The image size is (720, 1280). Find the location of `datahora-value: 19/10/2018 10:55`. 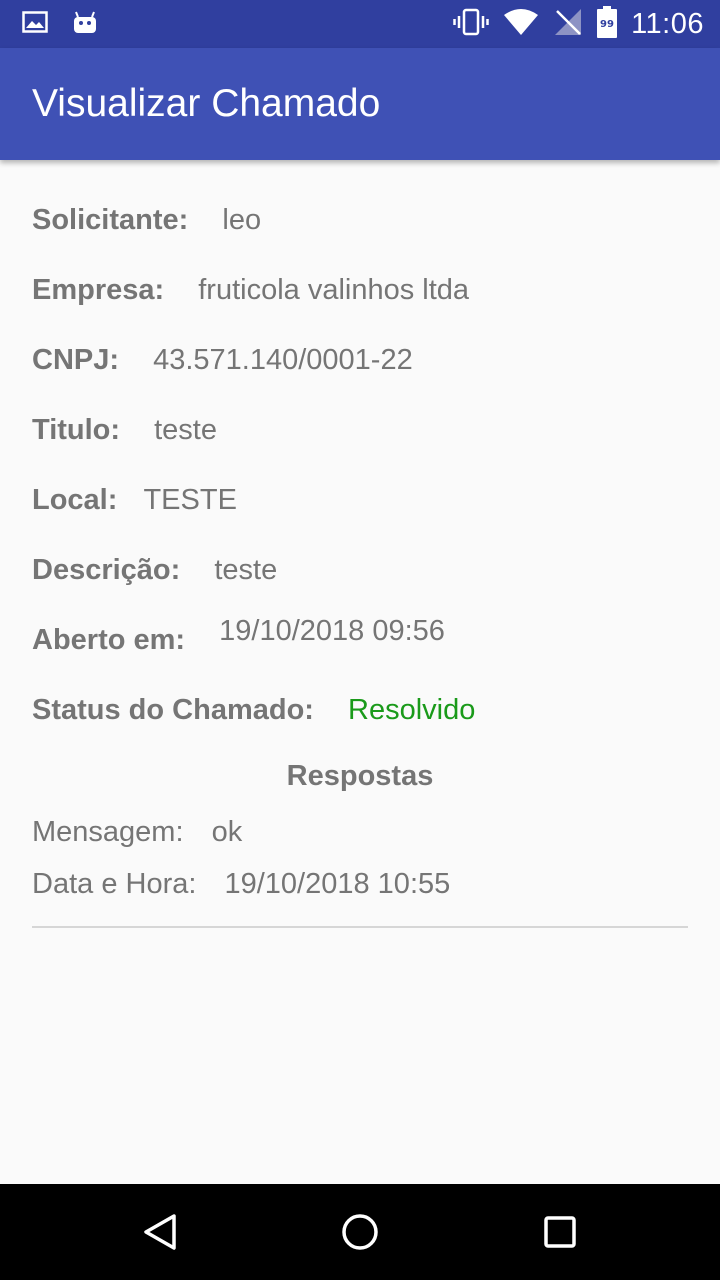

datahora-value: 19/10/2018 10:55 is located at coordinates (337, 884).